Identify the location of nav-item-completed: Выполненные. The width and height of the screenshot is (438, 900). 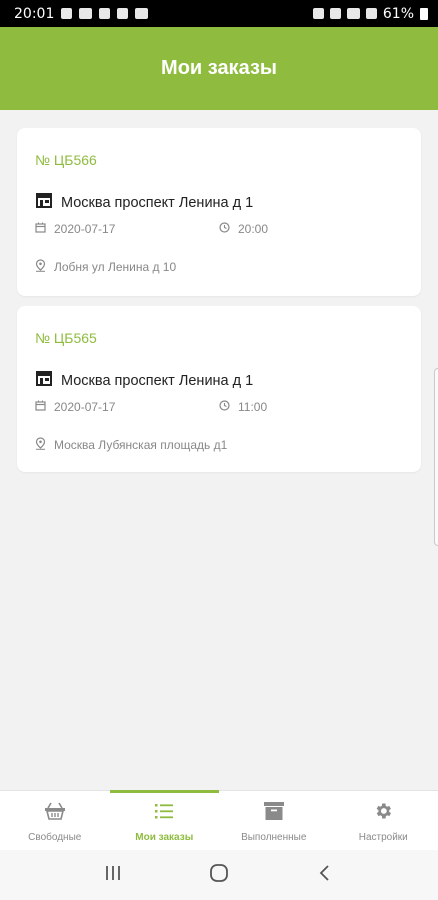
(274, 820).